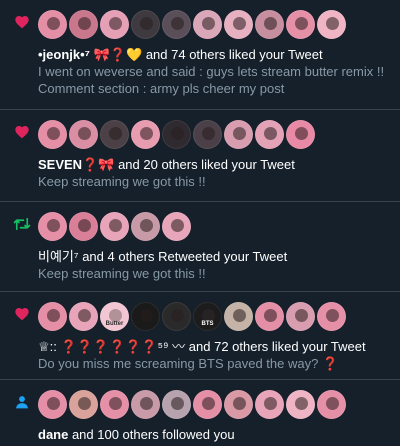  I want to click on notification-follow: dane and 100 others followed you, so click(200, 413).